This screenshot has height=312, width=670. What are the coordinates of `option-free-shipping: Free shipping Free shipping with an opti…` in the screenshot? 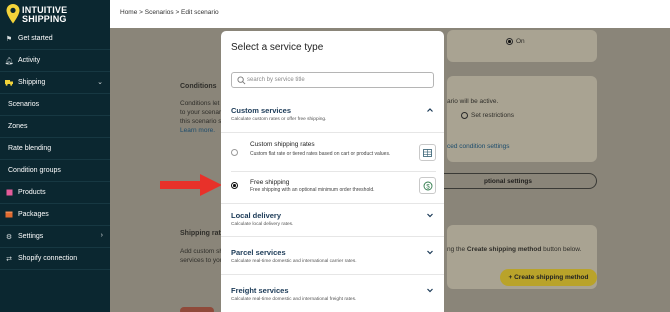 It's located at (333, 189).